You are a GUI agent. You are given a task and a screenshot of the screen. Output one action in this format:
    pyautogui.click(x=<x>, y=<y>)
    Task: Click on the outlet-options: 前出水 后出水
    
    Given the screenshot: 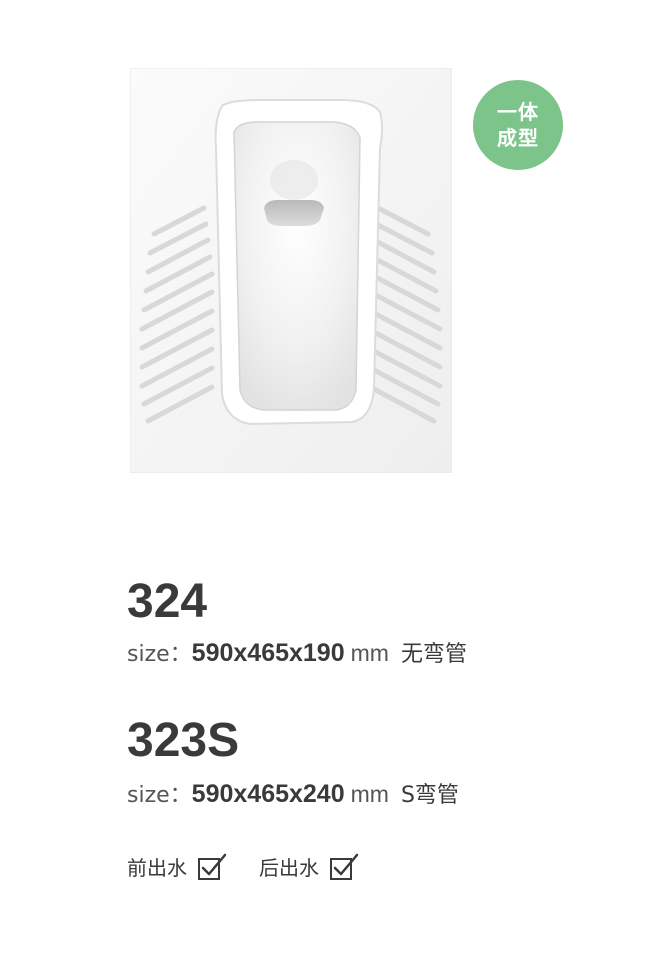 What is the action you would take?
    pyautogui.click(x=259, y=866)
    